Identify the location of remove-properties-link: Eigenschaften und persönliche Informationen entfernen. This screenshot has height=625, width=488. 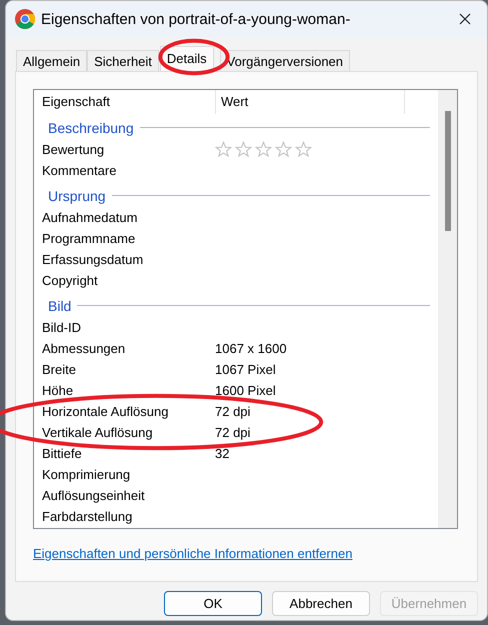
(192, 553).